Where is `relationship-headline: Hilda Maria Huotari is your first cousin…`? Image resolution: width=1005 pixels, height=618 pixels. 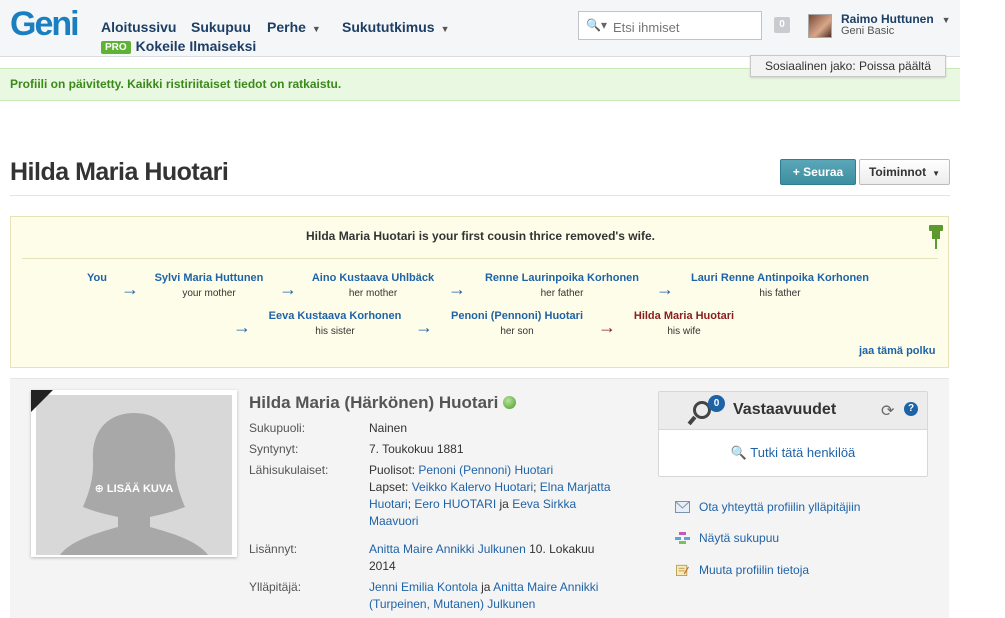
relationship-headline: Hilda Maria Huotari is your first cousin… is located at coordinates (480, 236).